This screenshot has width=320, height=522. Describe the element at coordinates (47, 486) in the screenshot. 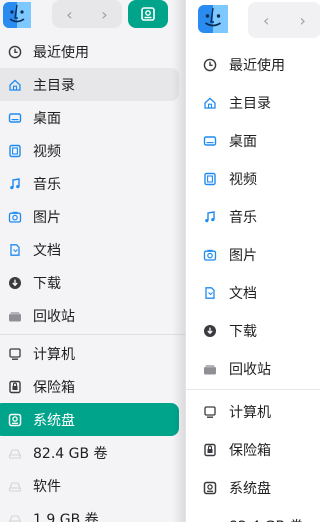

I see `sidebar-item-label: 软件` at that location.